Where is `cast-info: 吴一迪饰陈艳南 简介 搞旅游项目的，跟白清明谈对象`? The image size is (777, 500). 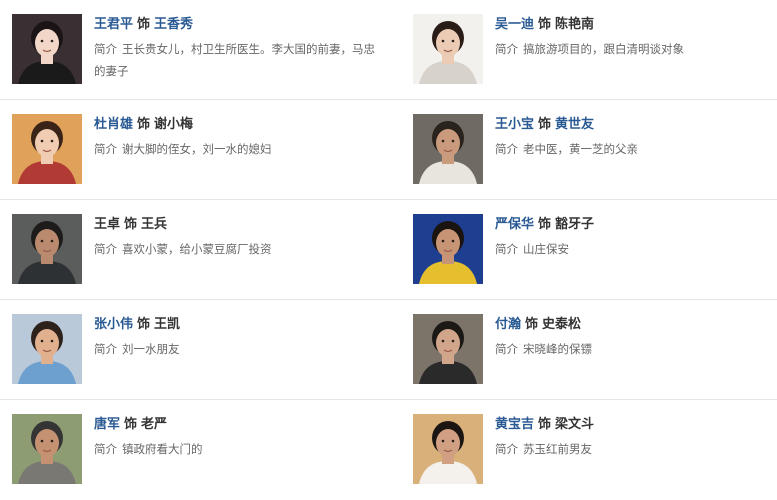
cast-info: 吴一迪饰陈艳南 简介 搞旅游项目的，跟白清明谈对象 is located at coordinates (636, 37).